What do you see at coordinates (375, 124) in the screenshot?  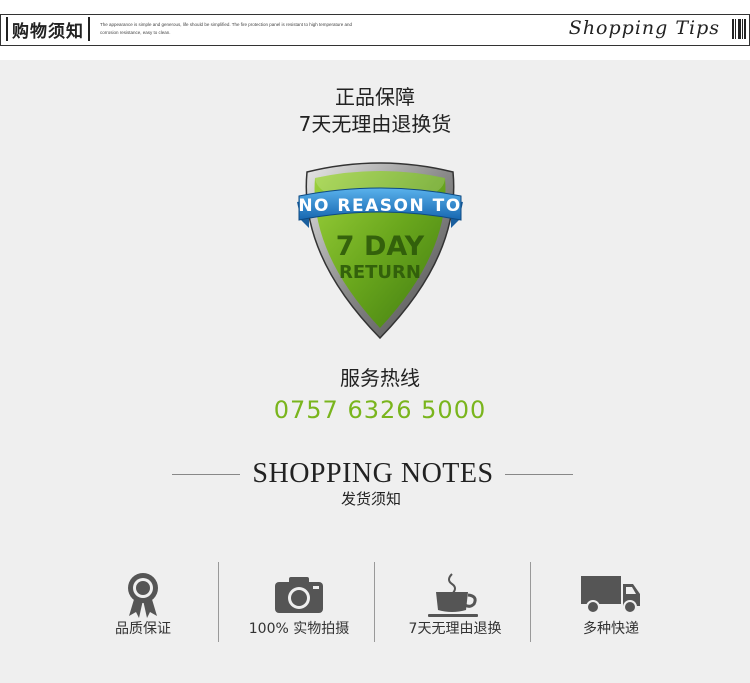 I see `guarantee-line-return: 7天无理由退换货` at bounding box center [375, 124].